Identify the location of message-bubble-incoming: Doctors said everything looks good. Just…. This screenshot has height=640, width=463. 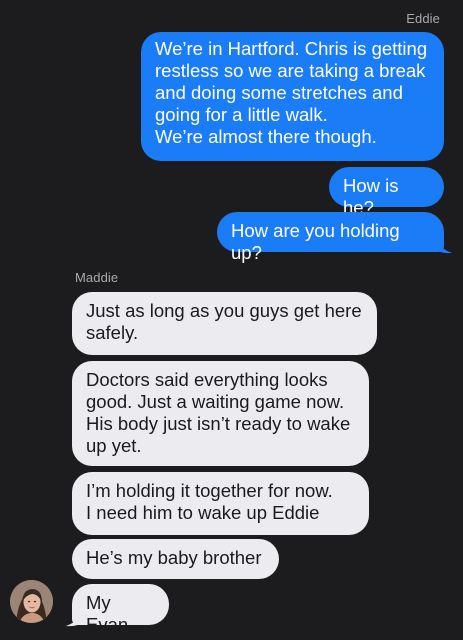
(220, 413).